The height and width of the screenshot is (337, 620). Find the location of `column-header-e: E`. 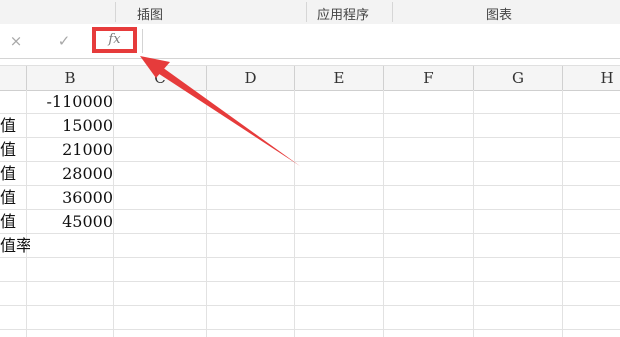

column-header-e: E is located at coordinates (339, 78).